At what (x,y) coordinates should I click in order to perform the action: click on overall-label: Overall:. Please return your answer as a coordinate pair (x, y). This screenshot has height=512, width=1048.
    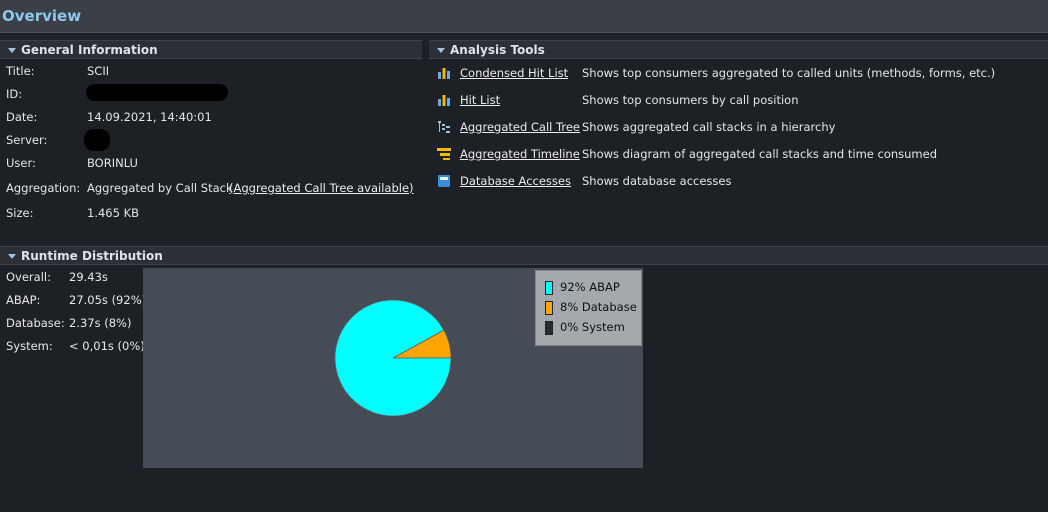
    Looking at the image, I should click on (28, 277).